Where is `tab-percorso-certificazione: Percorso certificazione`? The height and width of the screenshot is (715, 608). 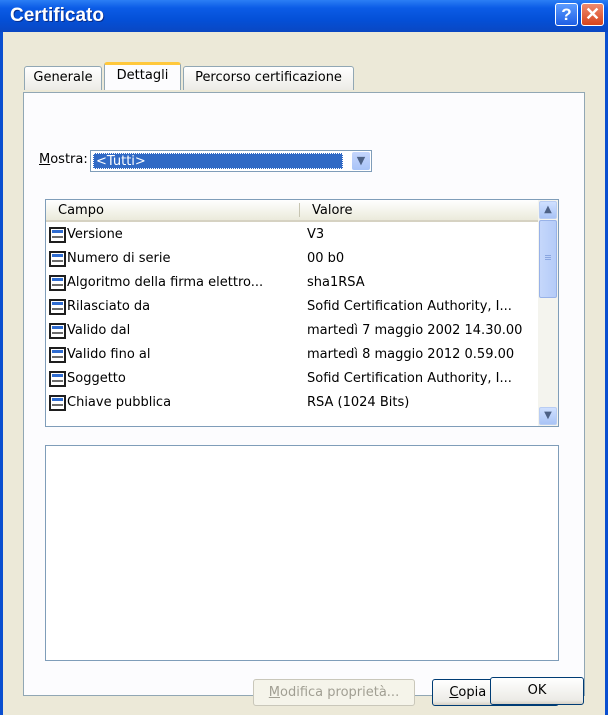 tab-percorso-certificazione: Percorso certificazione is located at coordinates (268, 78).